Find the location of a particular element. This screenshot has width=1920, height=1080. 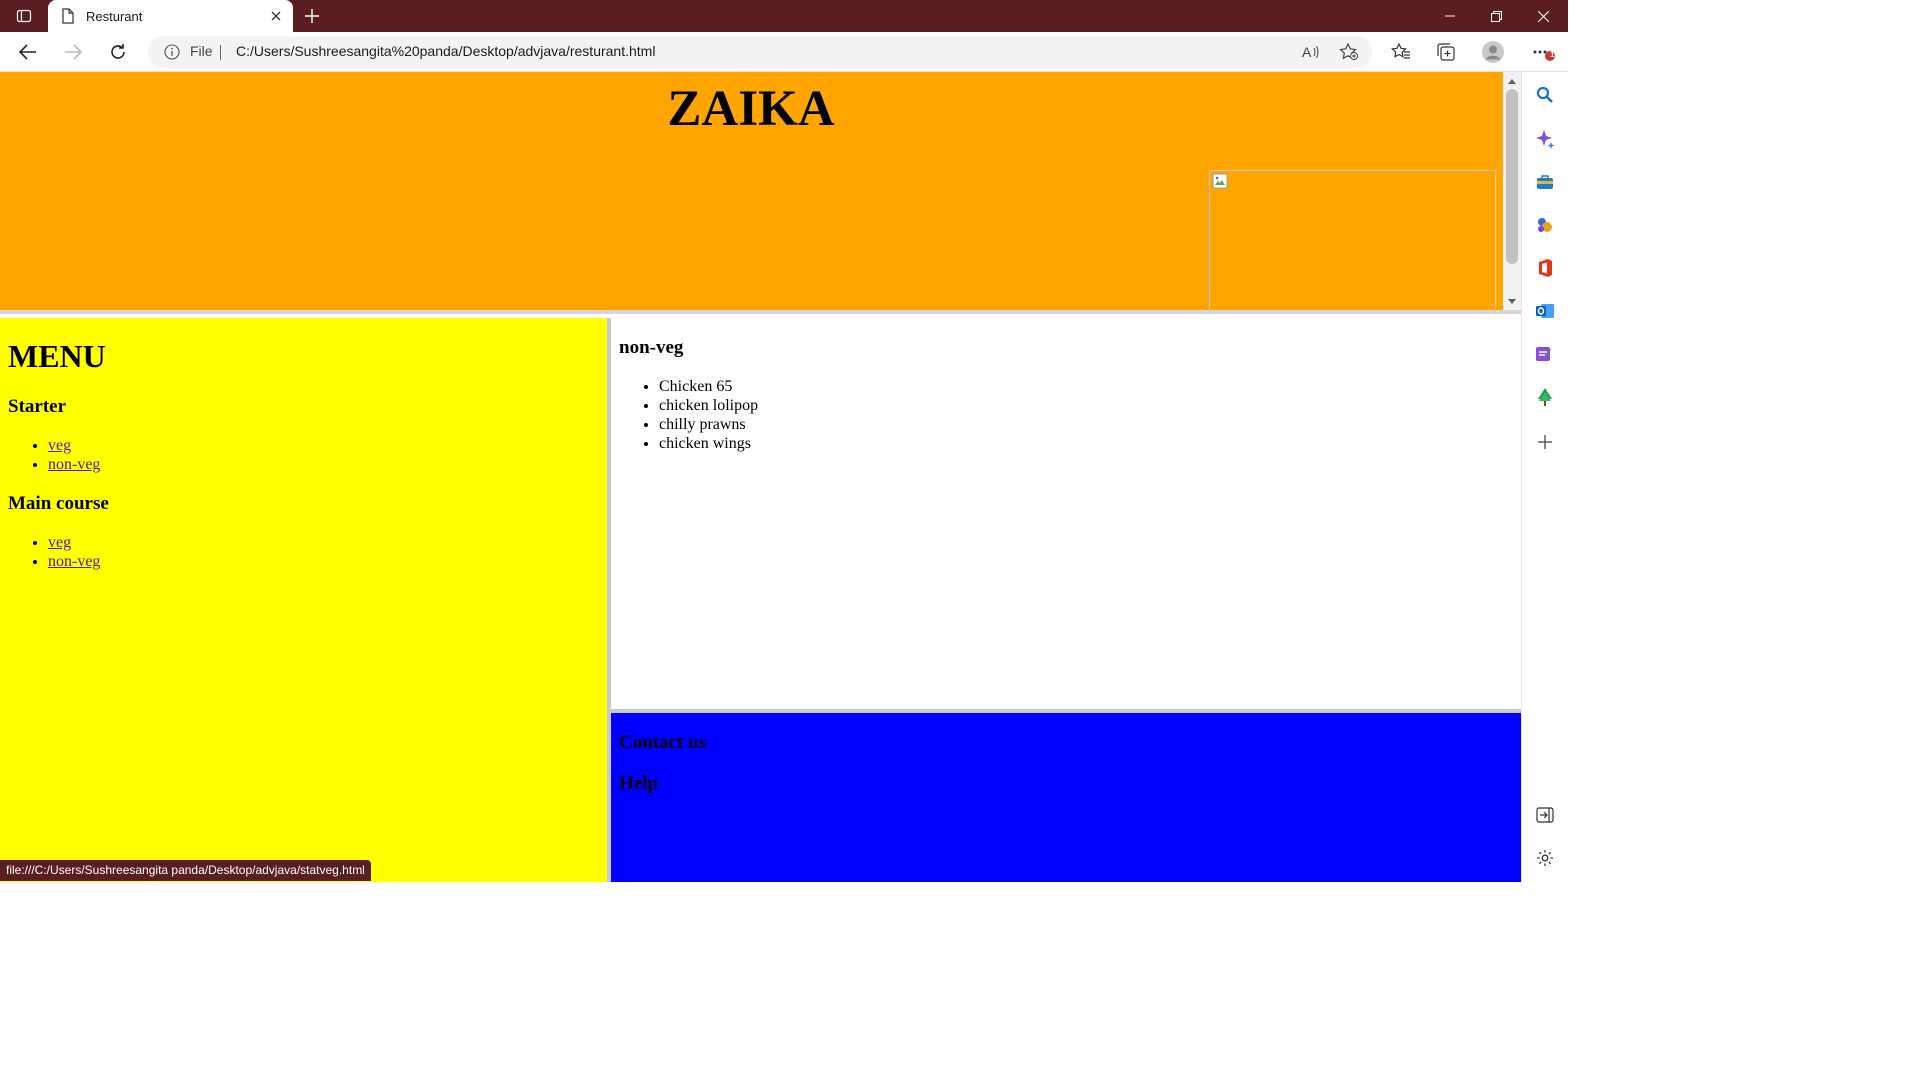

list-item: Chicken 65 is located at coordinates (1086, 386).